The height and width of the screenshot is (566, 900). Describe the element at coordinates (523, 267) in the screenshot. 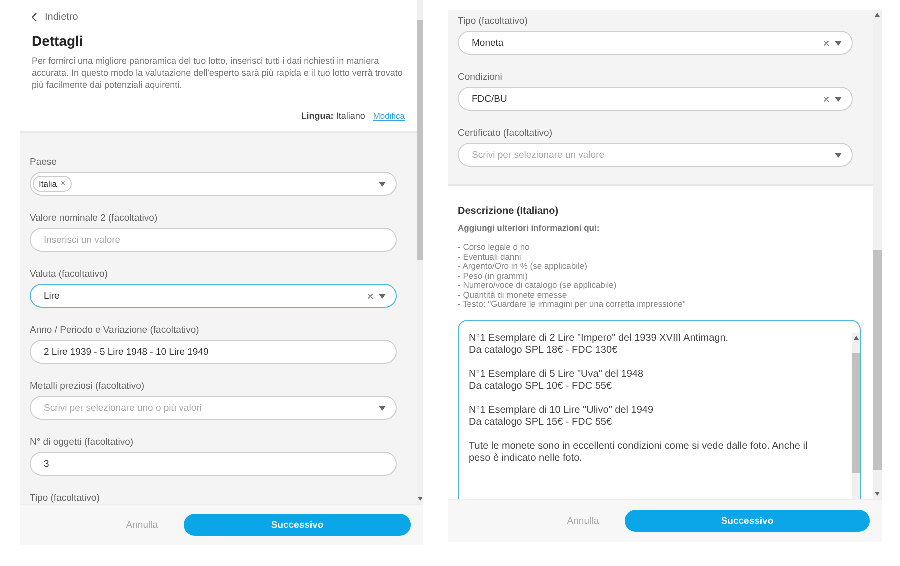

I see `hint-line: - Argento/Oro in % (se applicabile)` at that location.